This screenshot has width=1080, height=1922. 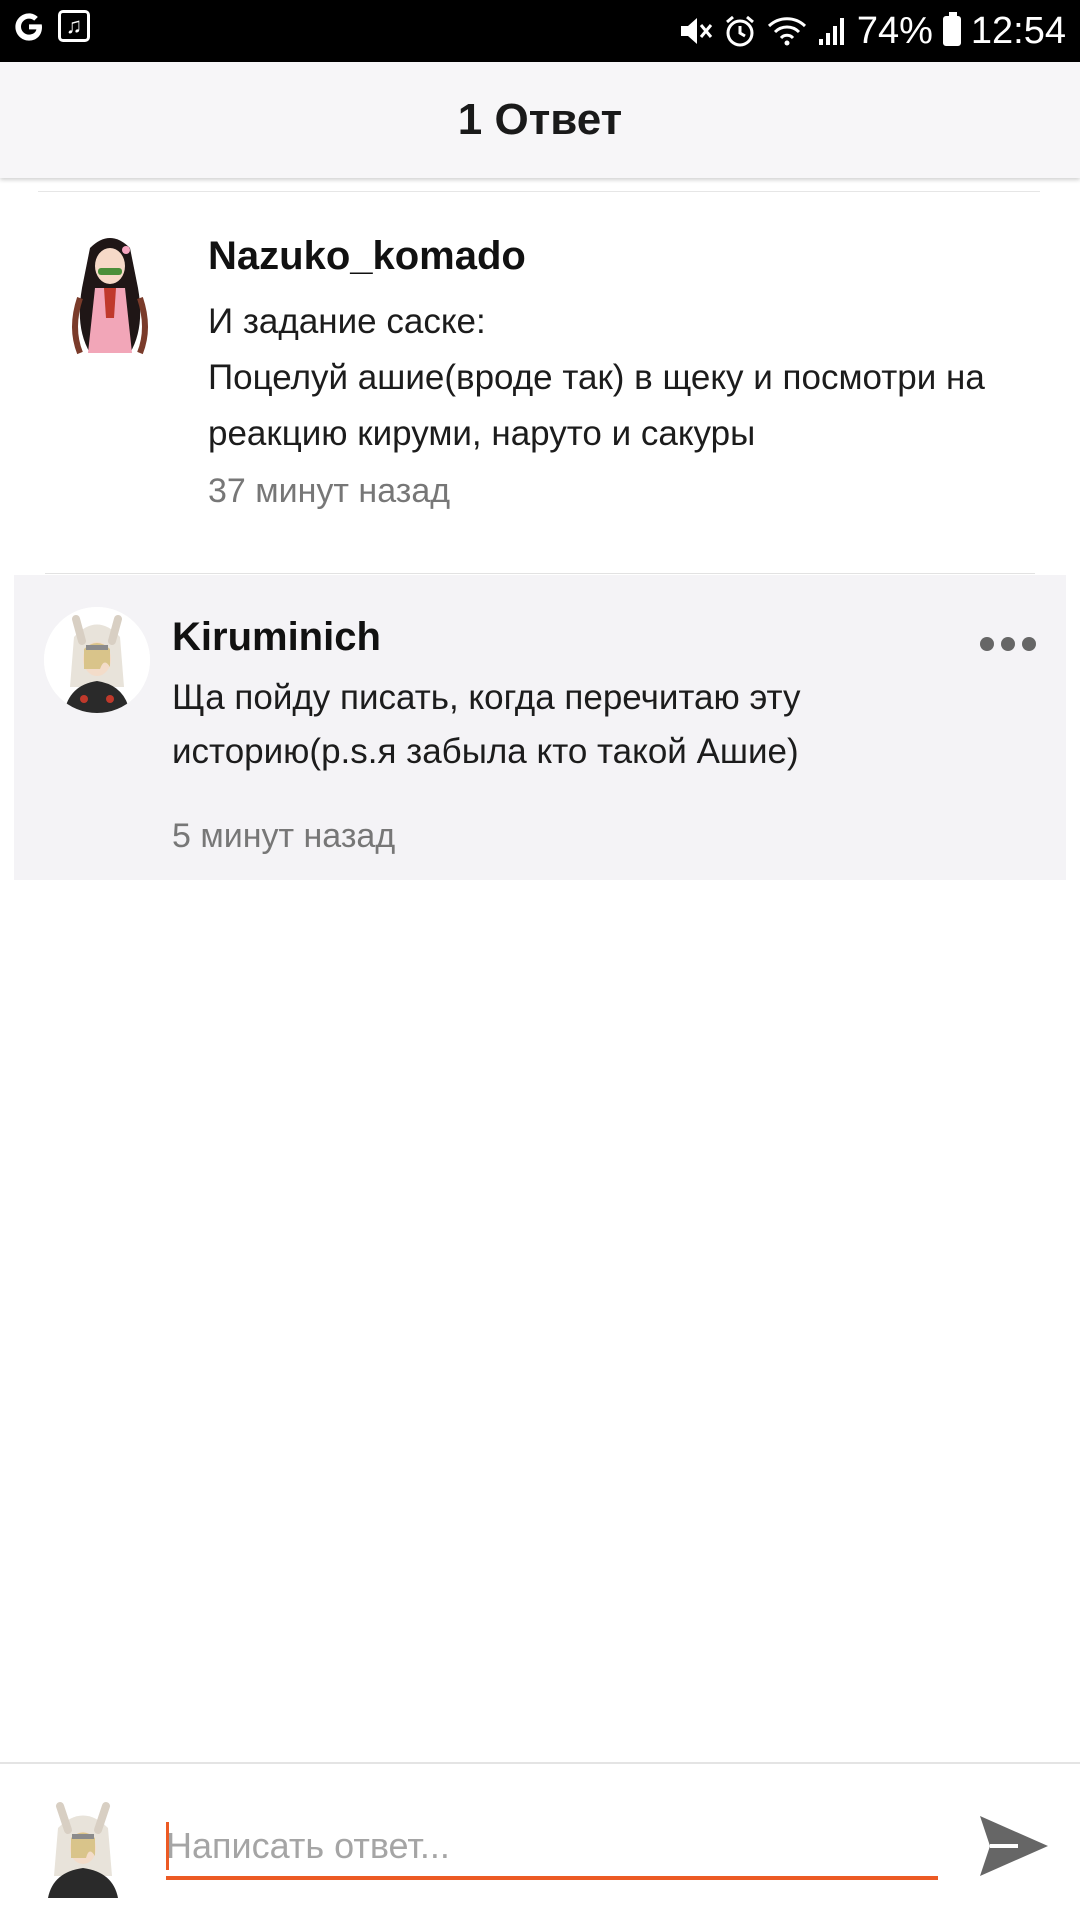 I want to click on alarm-icon, so click(x=740, y=31).